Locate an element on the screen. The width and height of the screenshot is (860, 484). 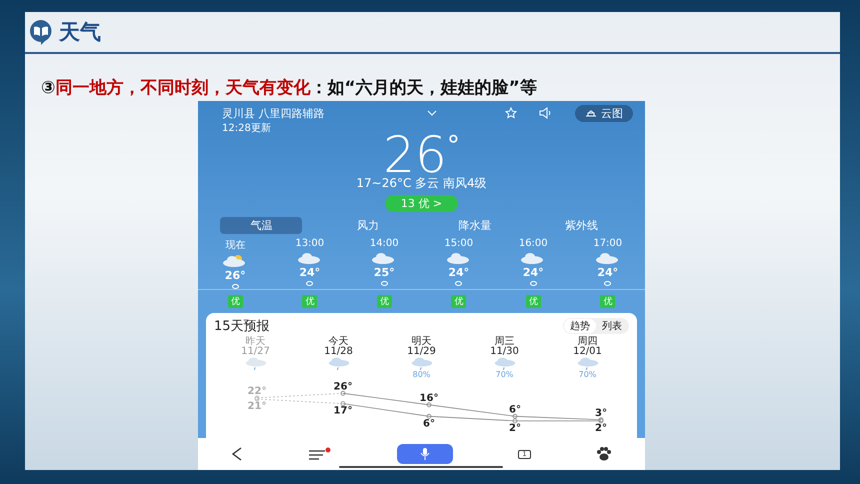
low-temperature: 17° is located at coordinates (343, 411).